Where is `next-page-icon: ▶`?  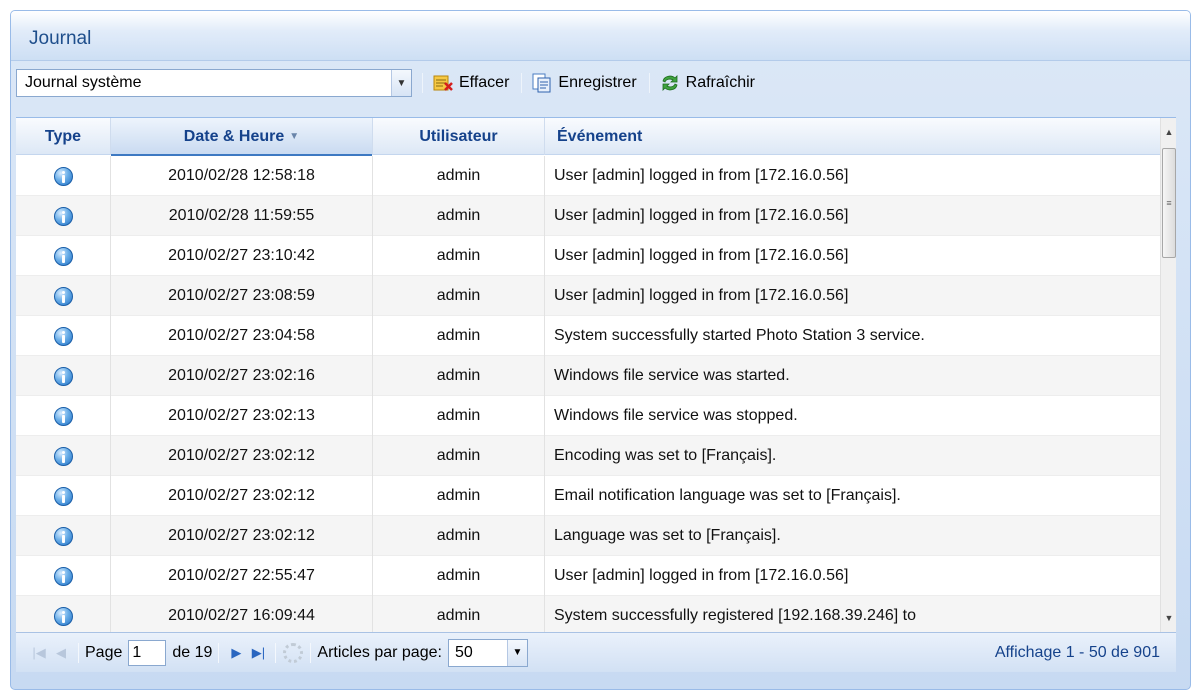 next-page-icon: ▶ is located at coordinates (236, 653).